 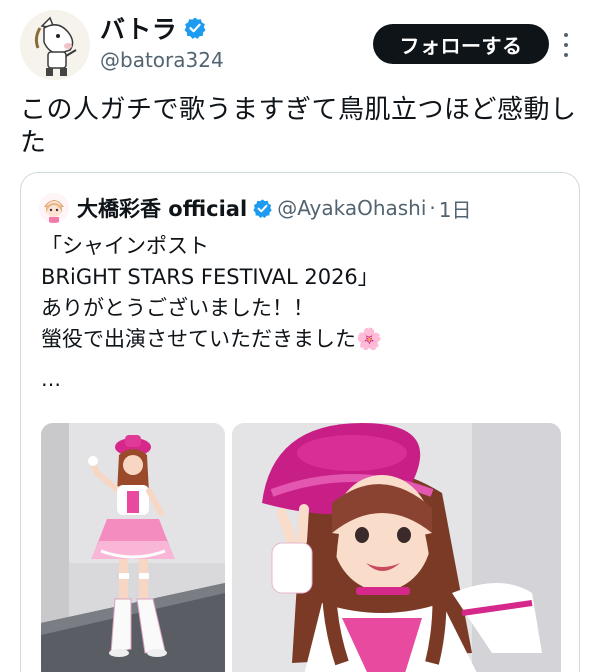 I want to click on author-info: バトラ @batora324, so click(x=162, y=42).